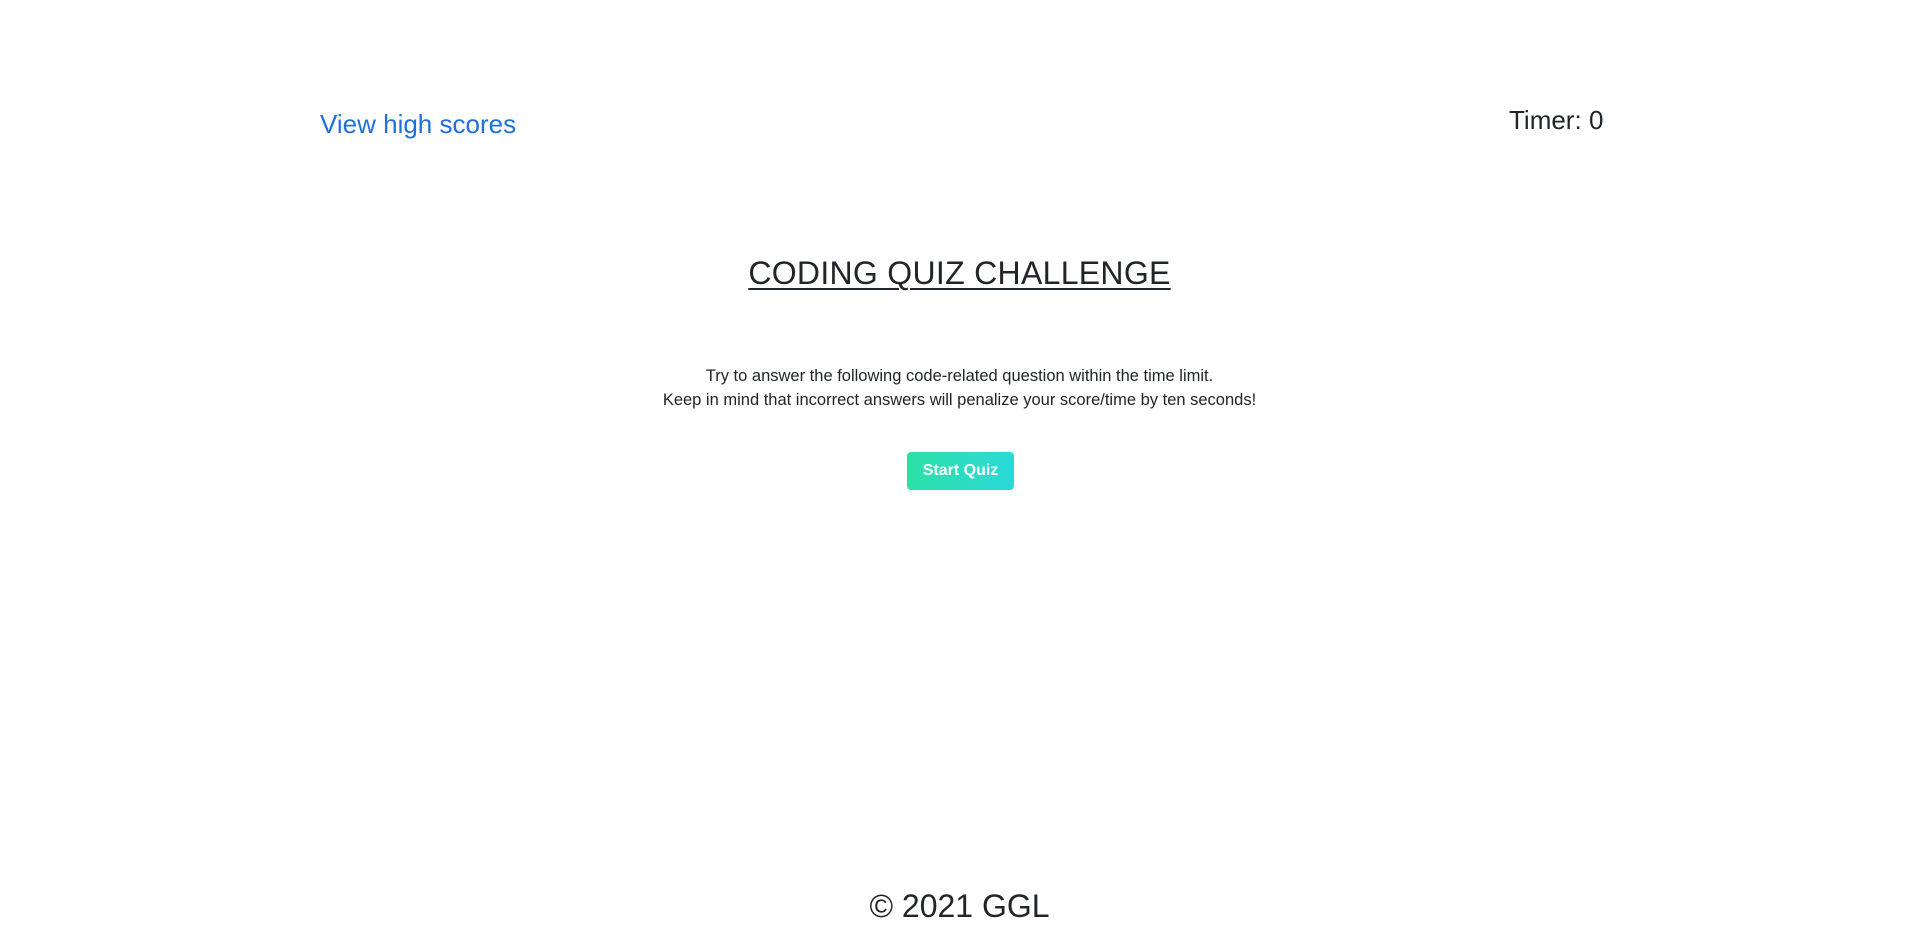 The width and height of the screenshot is (1910, 927). What do you see at coordinates (1545, 120) in the screenshot?
I see `timer-label: Timer:` at bounding box center [1545, 120].